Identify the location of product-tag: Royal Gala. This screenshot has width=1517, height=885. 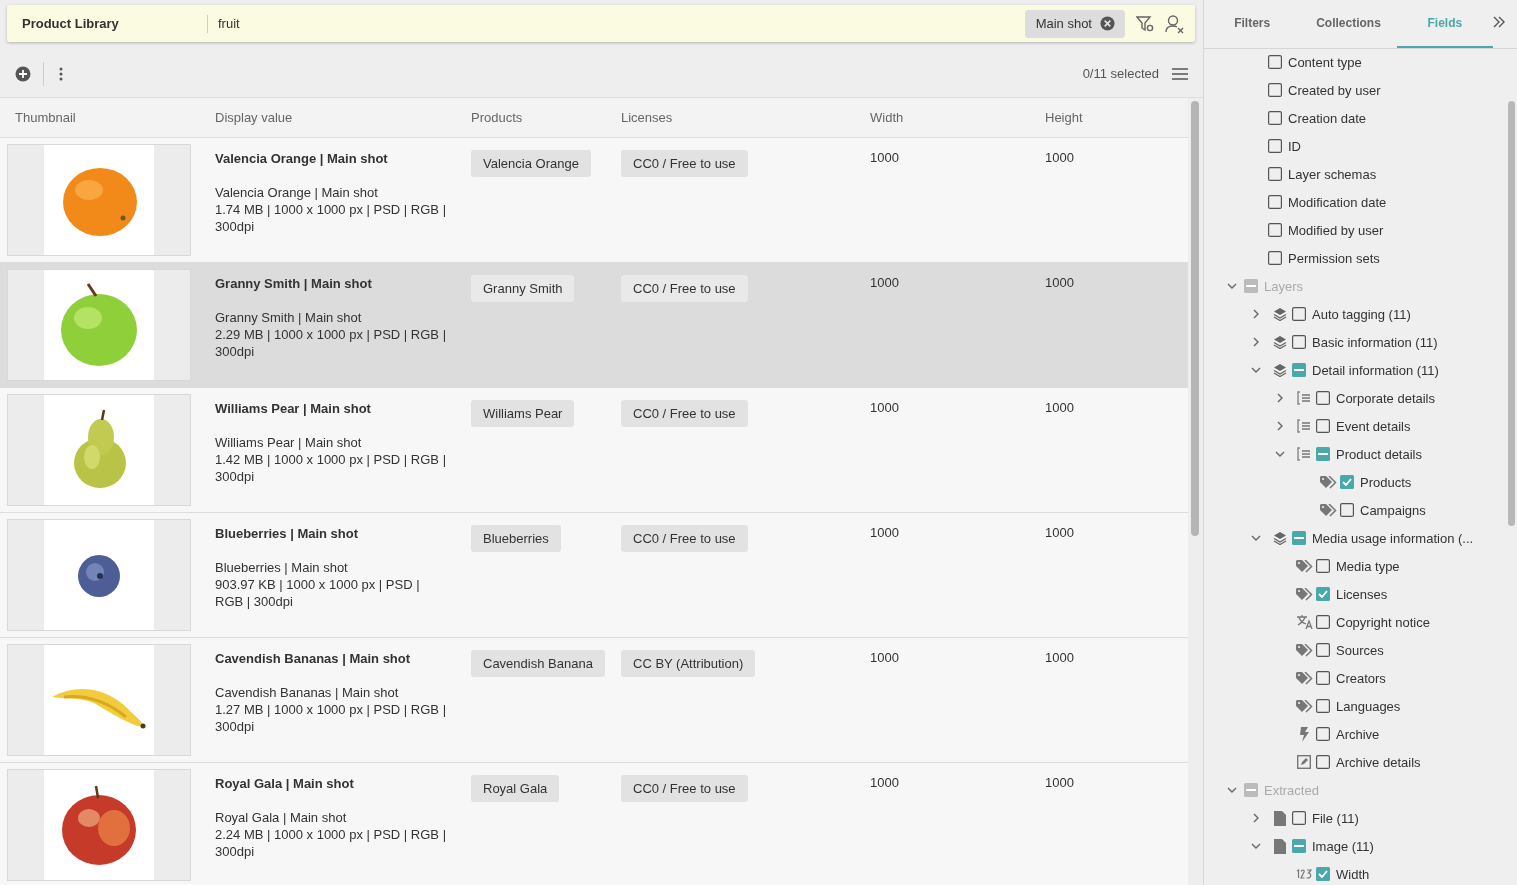
(515, 788).